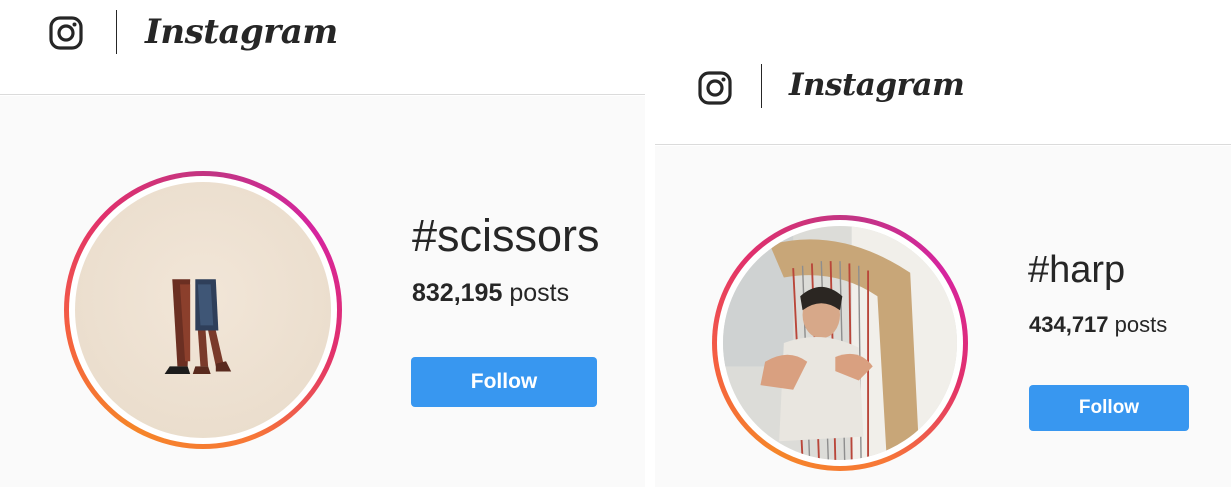 This screenshot has width=1231, height=487. Describe the element at coordinates (506, 235) in the screenshot. I see `hashtag-title: #scissors` at that location.